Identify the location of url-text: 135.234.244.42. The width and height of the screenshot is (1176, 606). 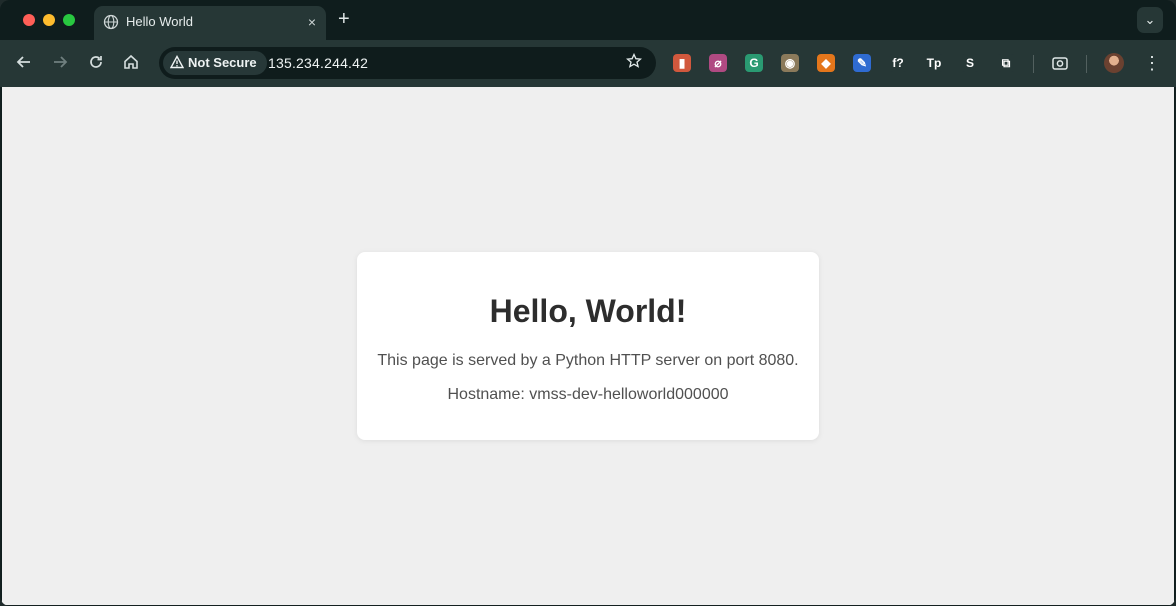
(318, 63).